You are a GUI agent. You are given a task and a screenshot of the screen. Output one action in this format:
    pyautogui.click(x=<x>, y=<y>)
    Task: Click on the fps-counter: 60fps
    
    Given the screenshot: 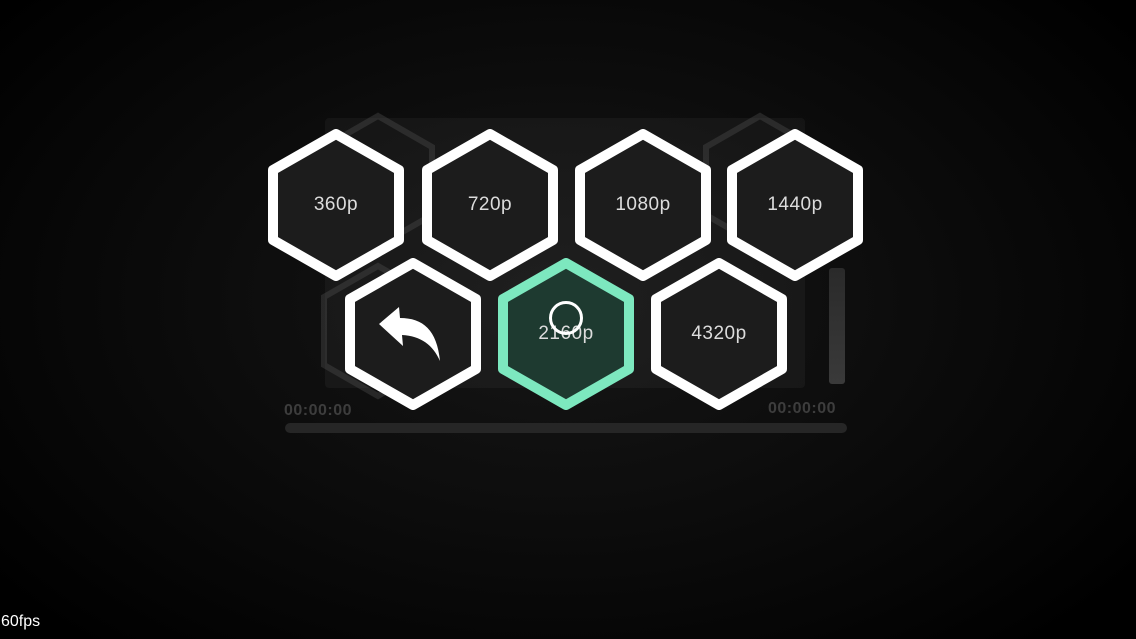 What is the action you would take?
    pyautogui.click(x=21, y=621)
    